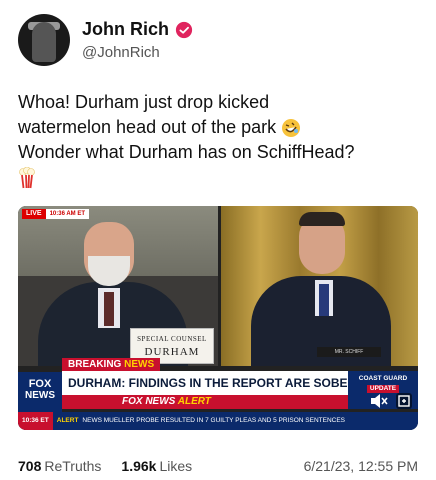  What do you see at coordinates (379, 401) in the screenshot?
I see `mute-speaker-icon` at bounding box center [379, 401].